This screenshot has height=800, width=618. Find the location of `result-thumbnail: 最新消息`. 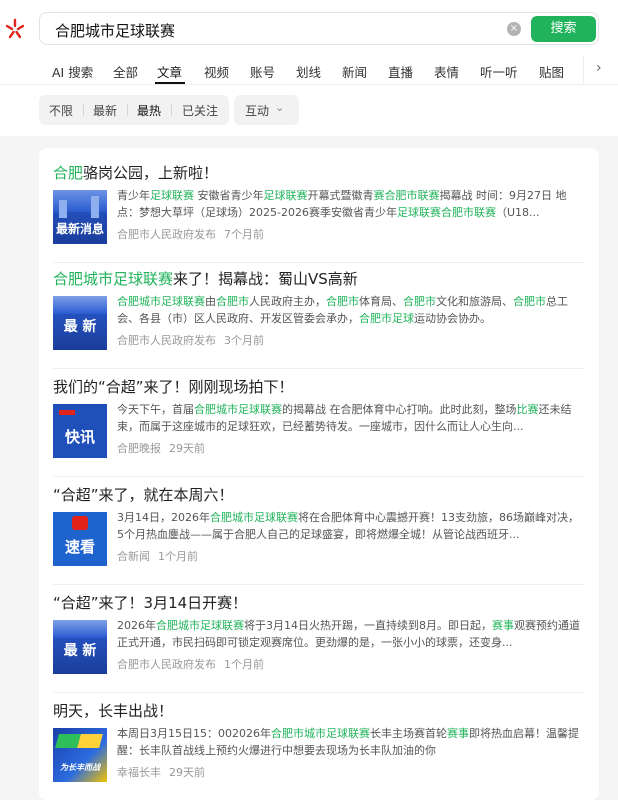

result-thumbnail: 最新消息 is located at coordinates (80, 217).